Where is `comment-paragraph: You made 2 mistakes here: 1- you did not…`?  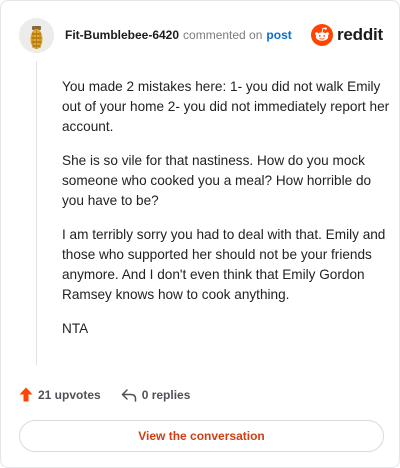
comment-paragraph: You made 2 mistakes here: 1- you did not… is located at coordinates (226, 106).